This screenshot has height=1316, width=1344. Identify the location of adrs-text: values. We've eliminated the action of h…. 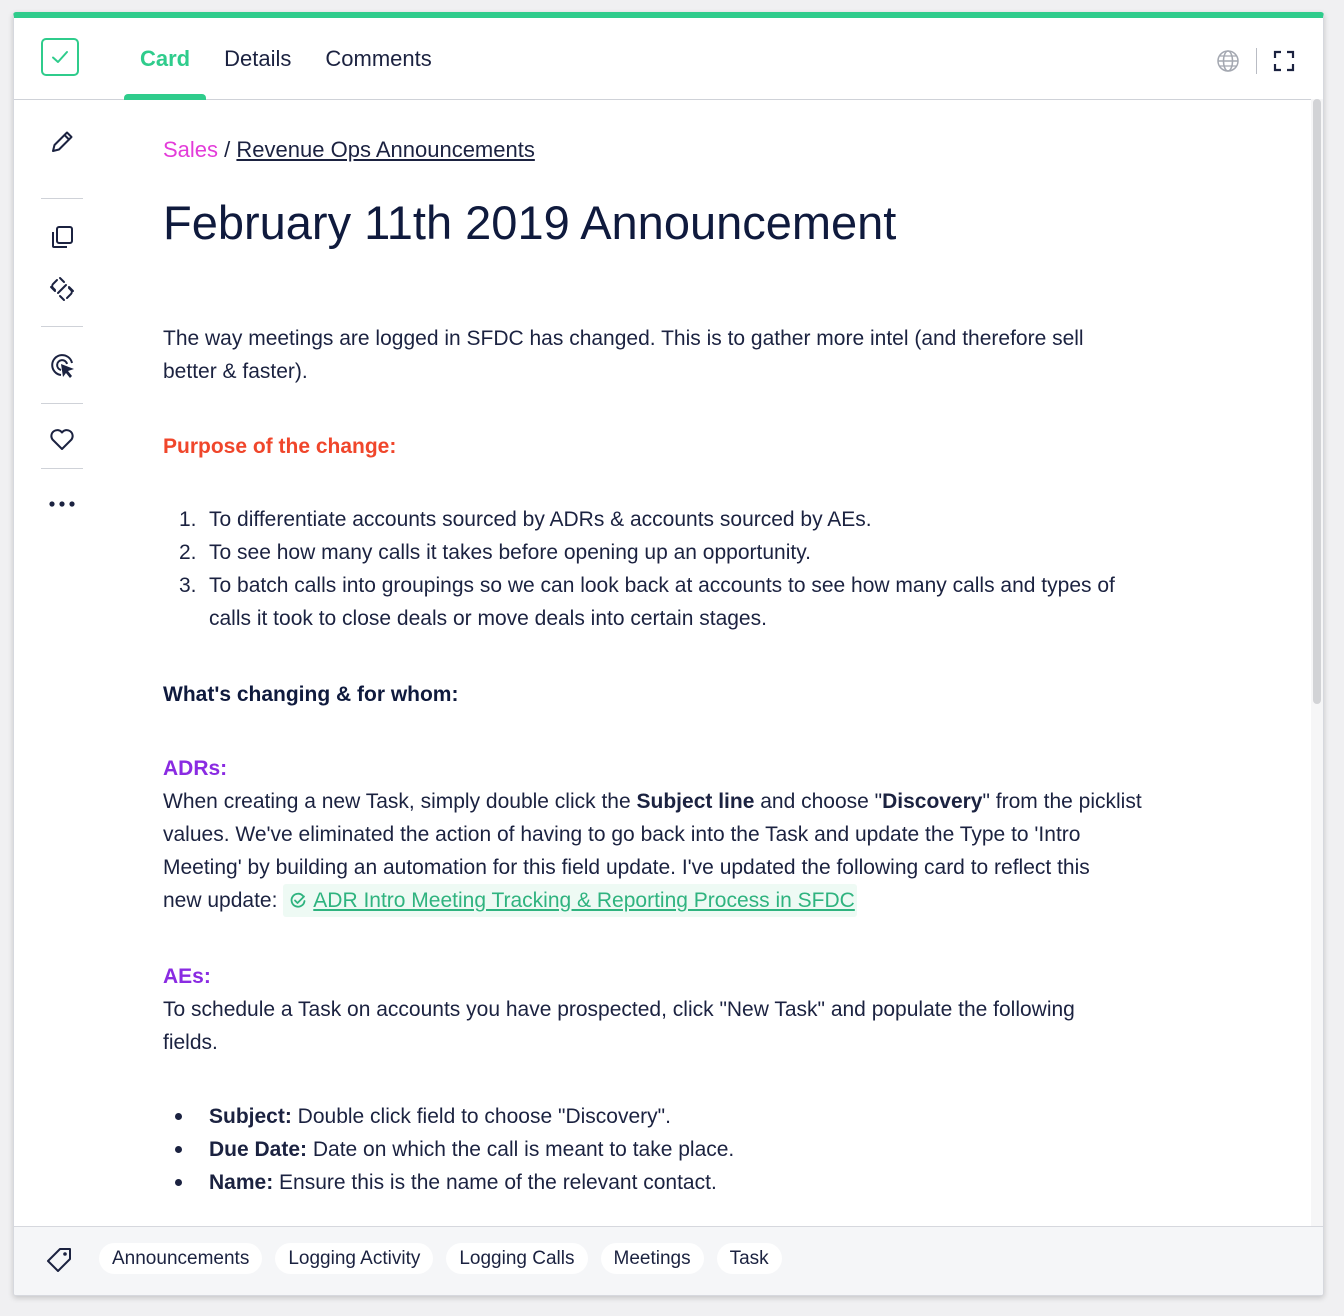
(622, 834).